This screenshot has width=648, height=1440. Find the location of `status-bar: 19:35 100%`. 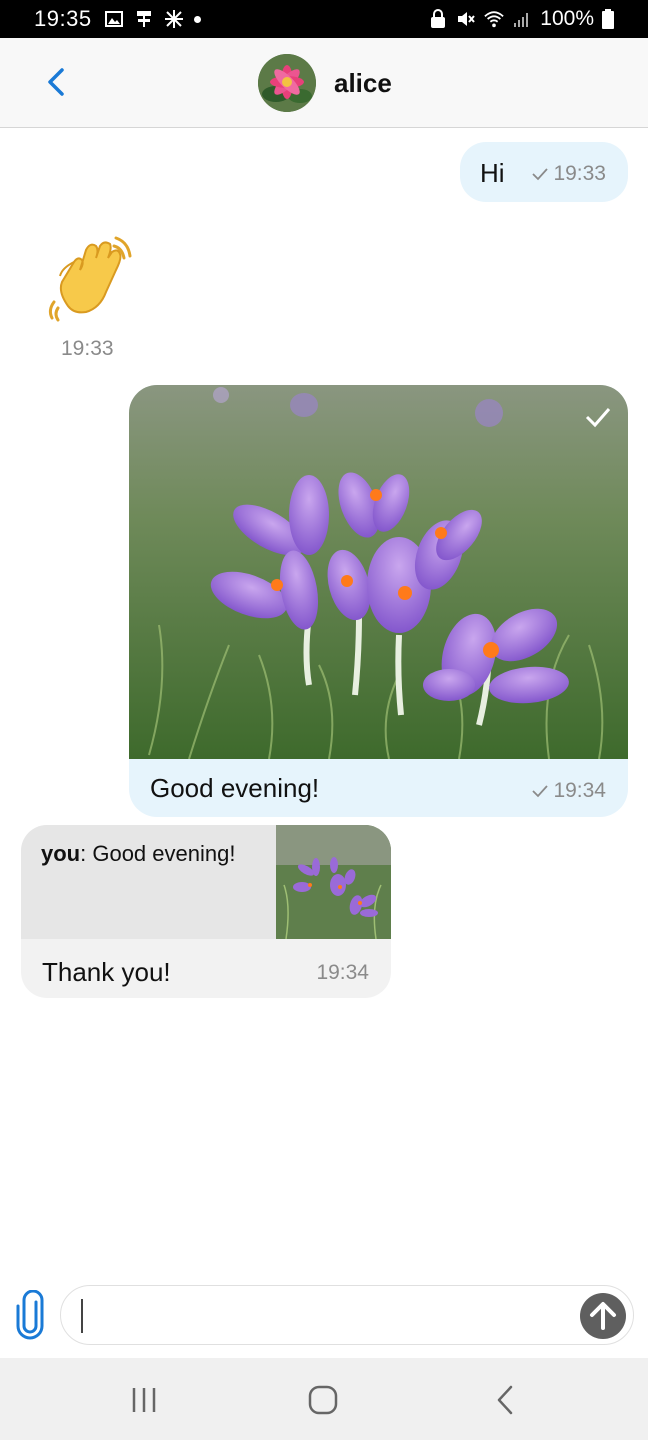

status-bar: 19:35 100% is located at coordinates (324, 19).